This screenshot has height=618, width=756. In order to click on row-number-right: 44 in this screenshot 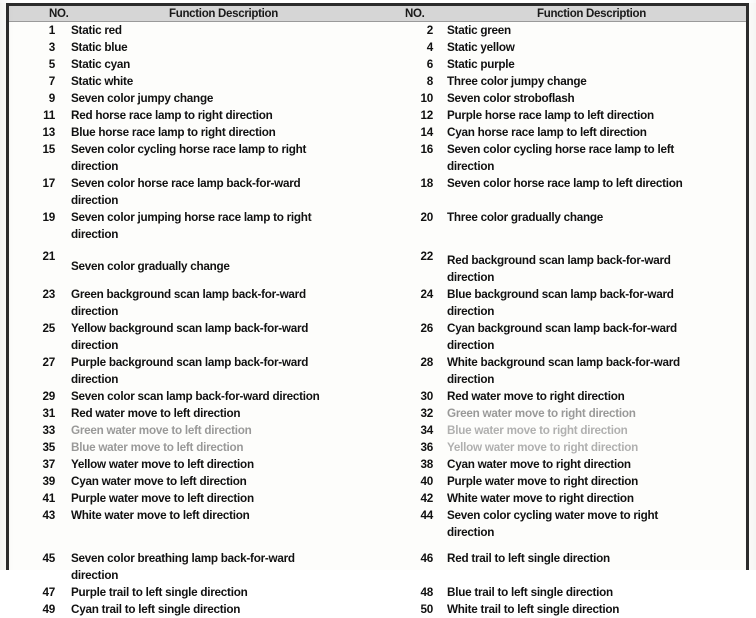, I will do `click(426, 515)`.